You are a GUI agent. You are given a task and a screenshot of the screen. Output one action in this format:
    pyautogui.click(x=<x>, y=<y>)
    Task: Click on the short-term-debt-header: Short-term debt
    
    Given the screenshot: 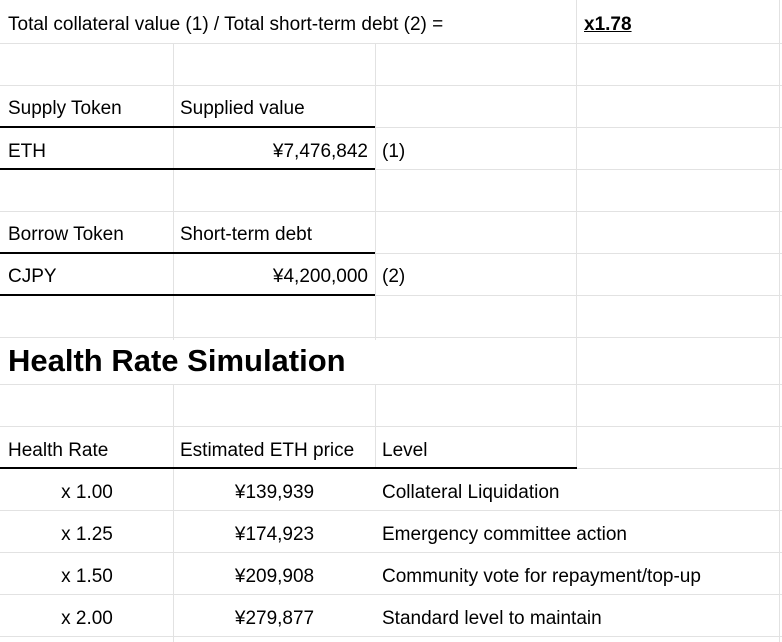 What is the action you would take?
    pyautogui.click(x=246, y=235)
    